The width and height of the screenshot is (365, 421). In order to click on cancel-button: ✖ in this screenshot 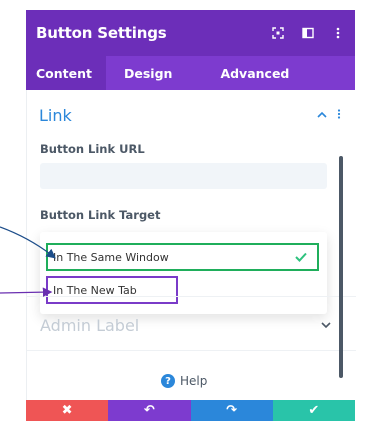, I will do `click(67, 410)`.